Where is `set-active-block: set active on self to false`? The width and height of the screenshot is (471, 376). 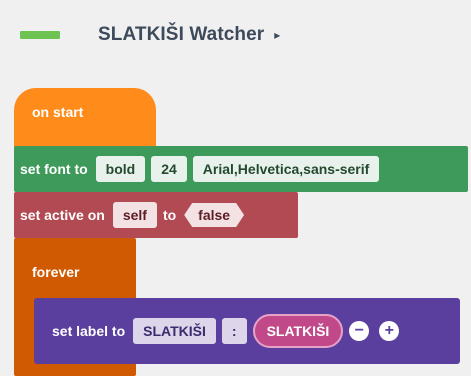 set-active-block: set active on self to false is located at coordinates (156, 215).